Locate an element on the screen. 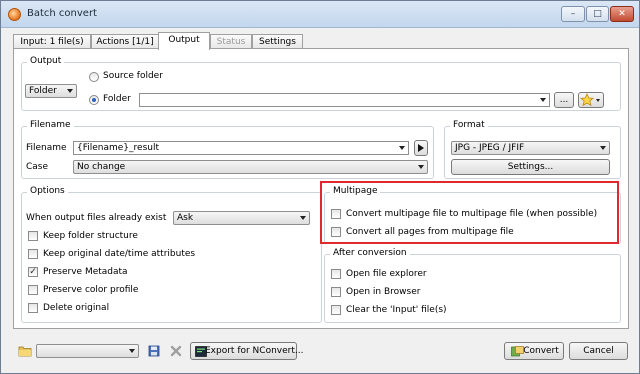  convert-label: Convert is located at coordinates (541, 351).